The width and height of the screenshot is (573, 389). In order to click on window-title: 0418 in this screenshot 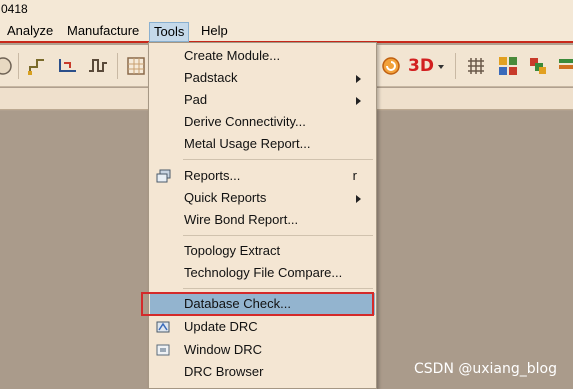, I will do `click(14, 9)`.